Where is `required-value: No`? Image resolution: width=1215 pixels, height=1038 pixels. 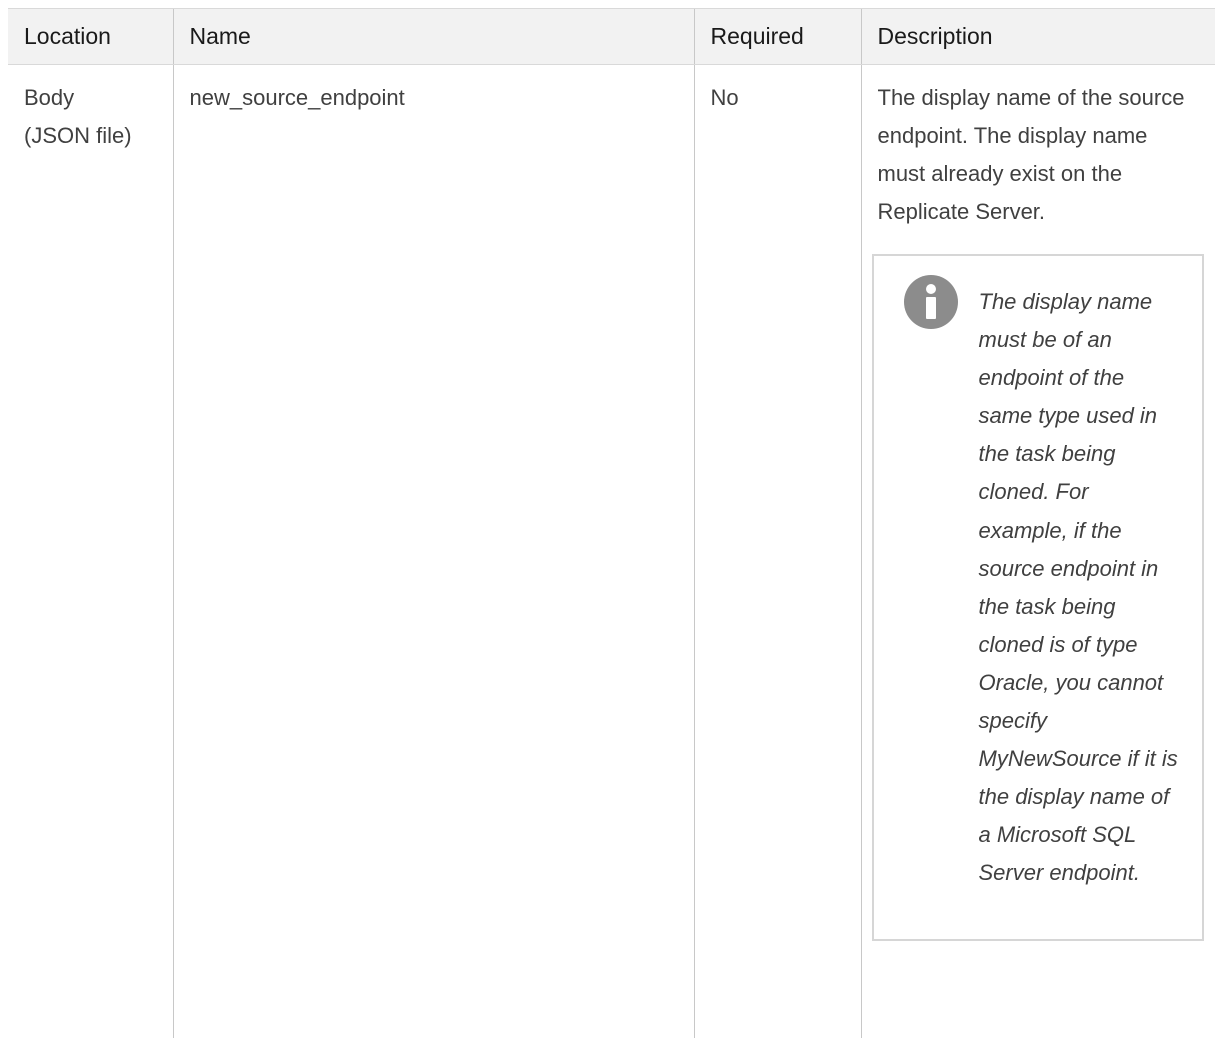 required-value: No is located at coordinates (724, 97).